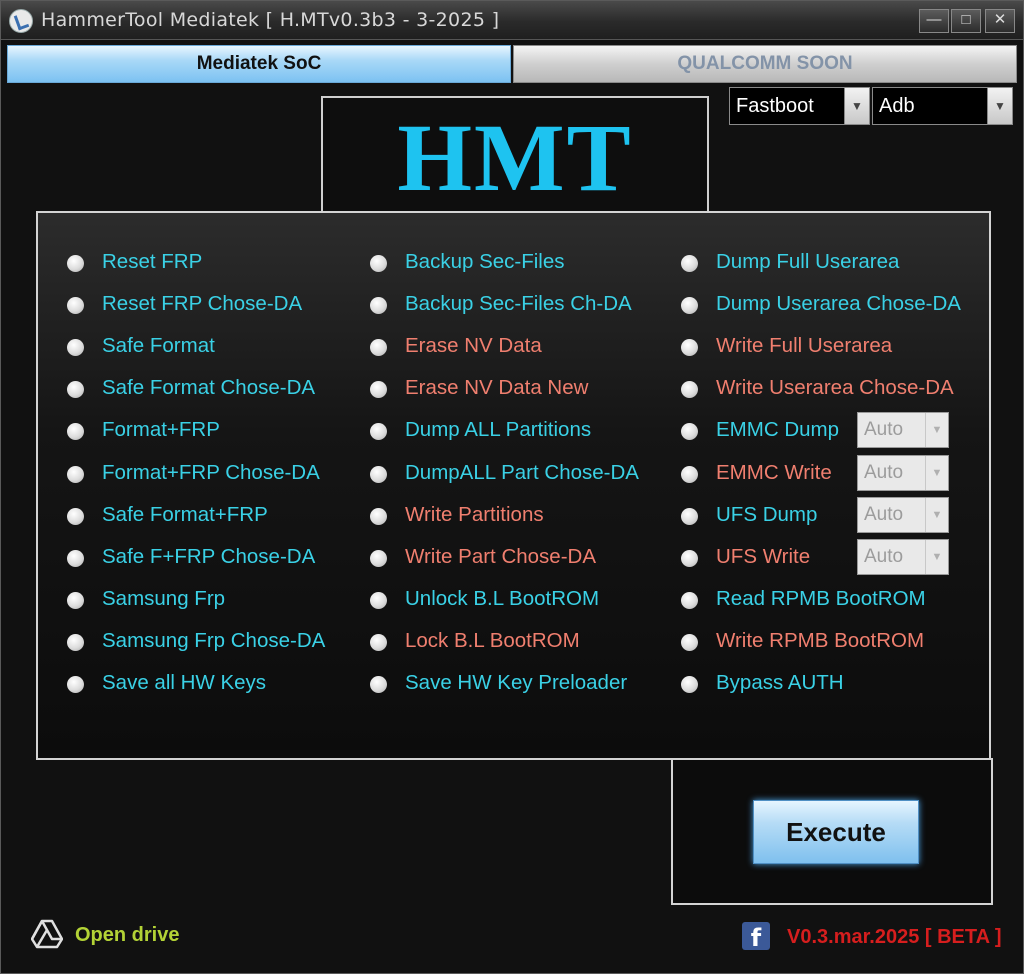 Image resolution: width=1024 pixels, height=974 pixels. Describe the element at coordinates (821, 599) in the screenshot. I see `option-label: Read RPMB BootROM` at that location.